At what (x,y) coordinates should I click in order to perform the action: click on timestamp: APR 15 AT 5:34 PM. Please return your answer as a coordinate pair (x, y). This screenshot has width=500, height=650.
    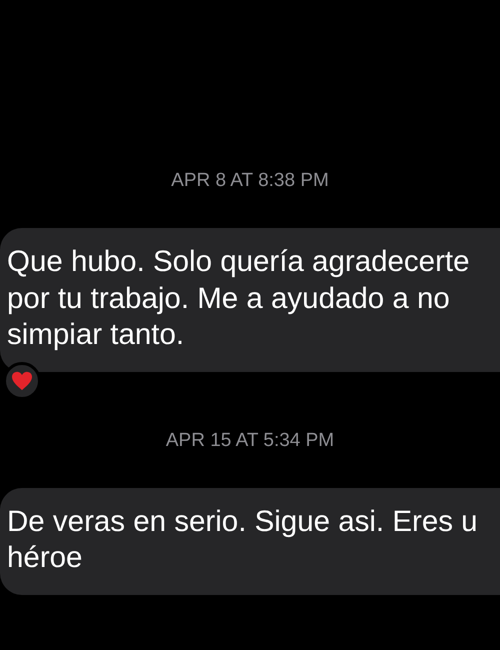
    Looking at the image, I should click on (250, 441).